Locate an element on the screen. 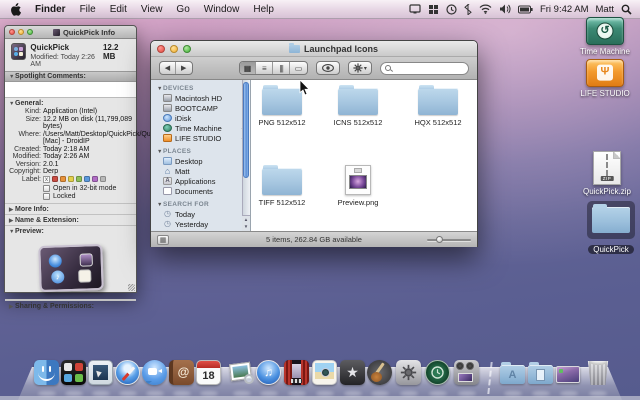 The width and height of the screenshot is (640, 400). menu-window: Window is located at coordinates (222, 9).